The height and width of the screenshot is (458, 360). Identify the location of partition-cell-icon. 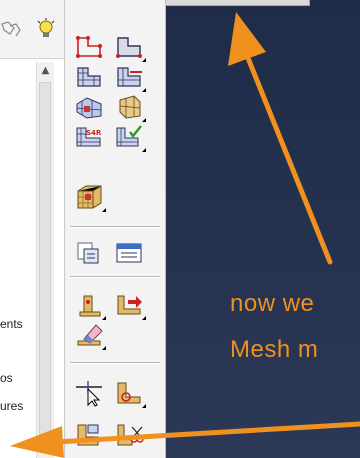
(89, 197).